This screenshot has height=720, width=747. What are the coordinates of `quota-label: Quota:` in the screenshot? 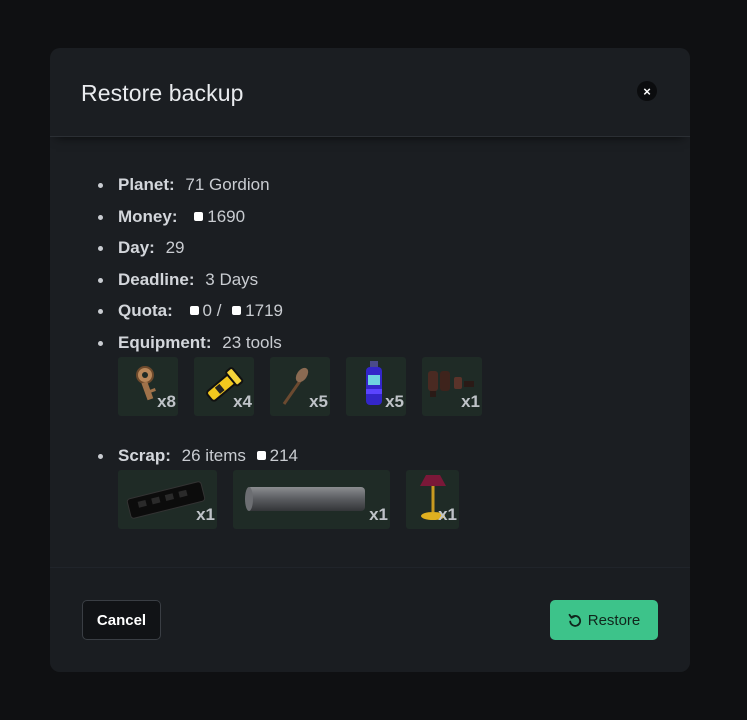 It's located at (145, 310).